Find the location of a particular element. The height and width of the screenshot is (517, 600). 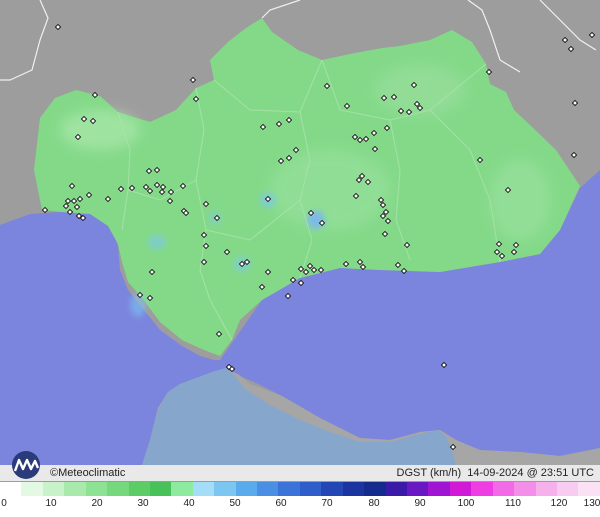

scale-tick-label: 130 is located at coordinates (591, 503).